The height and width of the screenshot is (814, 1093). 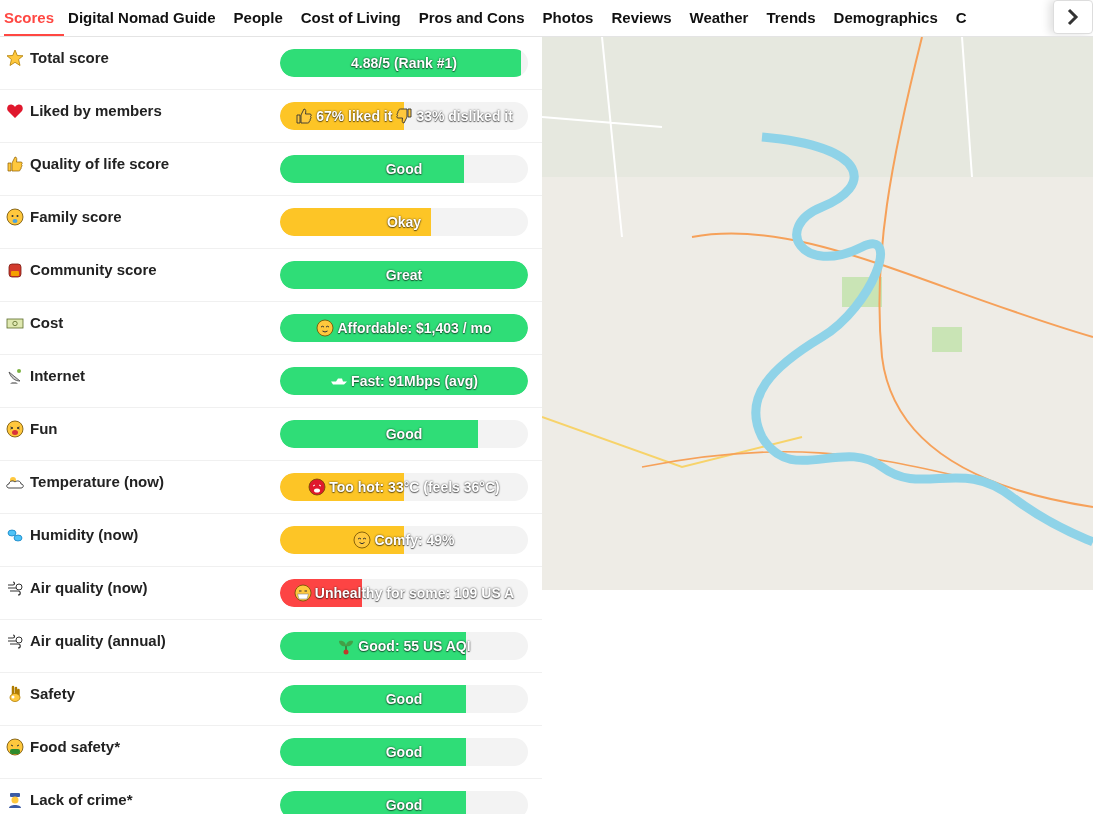 I want to click on score-label: Community score, so click(x=93, y=270).